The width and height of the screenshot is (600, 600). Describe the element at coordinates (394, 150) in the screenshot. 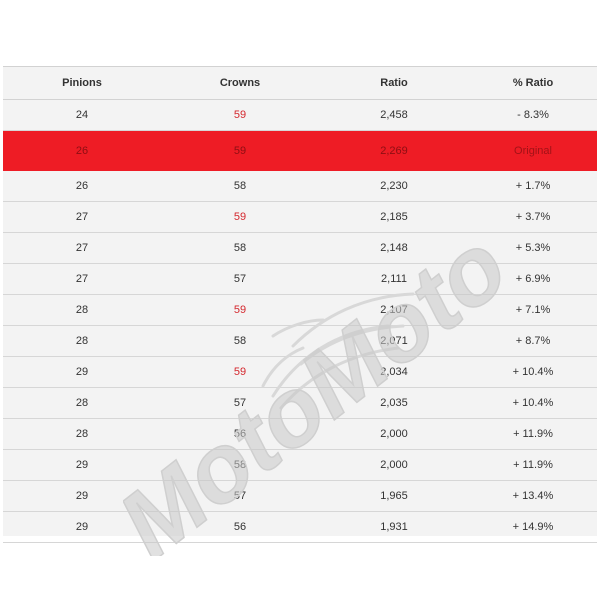

I see `cell-ratio: 2,269` at that location.